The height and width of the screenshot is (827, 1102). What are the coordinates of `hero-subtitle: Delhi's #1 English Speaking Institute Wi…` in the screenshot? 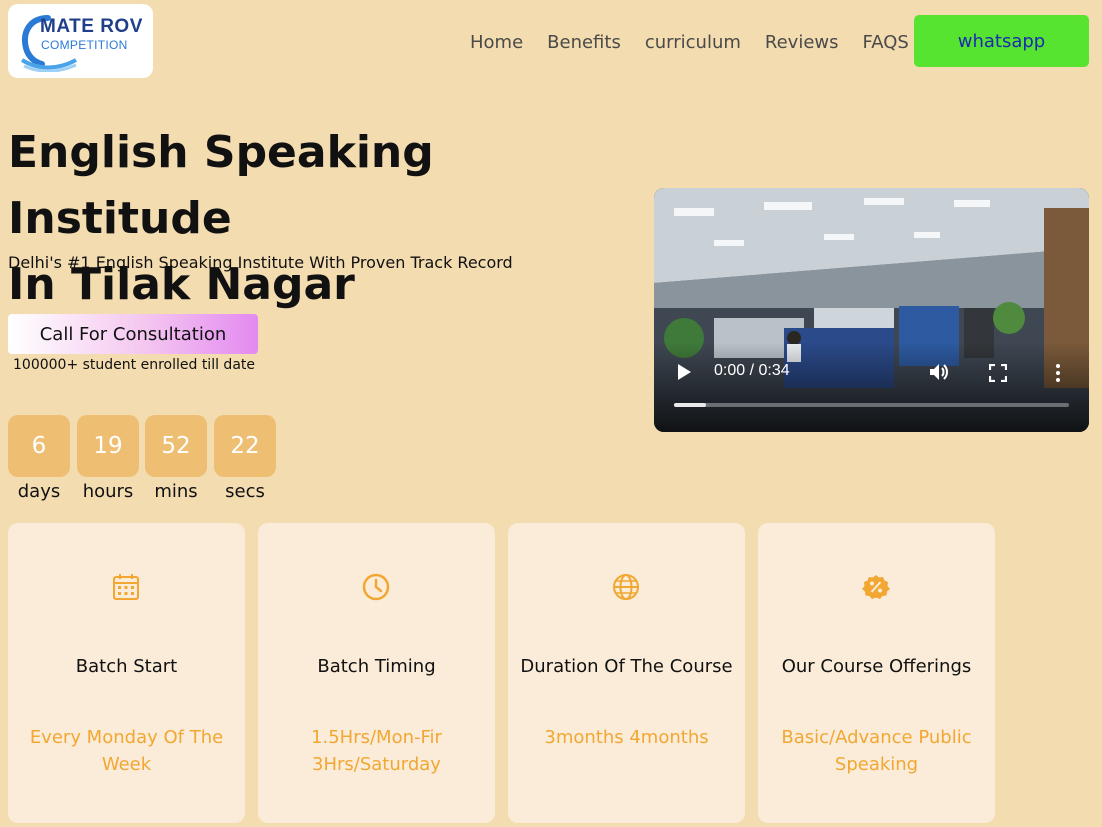 It's located at (260, 262).